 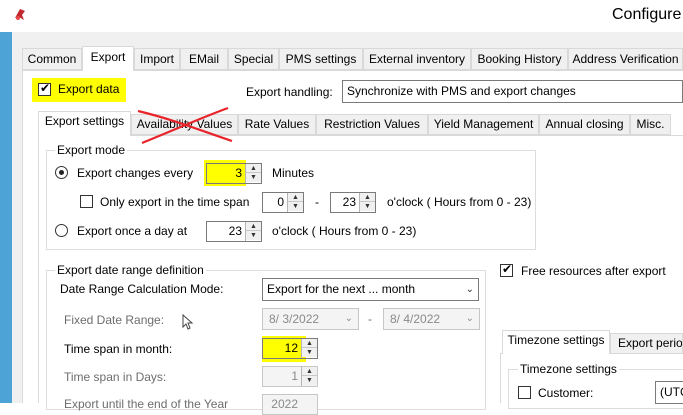 I want to click on fixed-to-date: 8/ 4/2022 ⌄, so click(x=431, y=319).